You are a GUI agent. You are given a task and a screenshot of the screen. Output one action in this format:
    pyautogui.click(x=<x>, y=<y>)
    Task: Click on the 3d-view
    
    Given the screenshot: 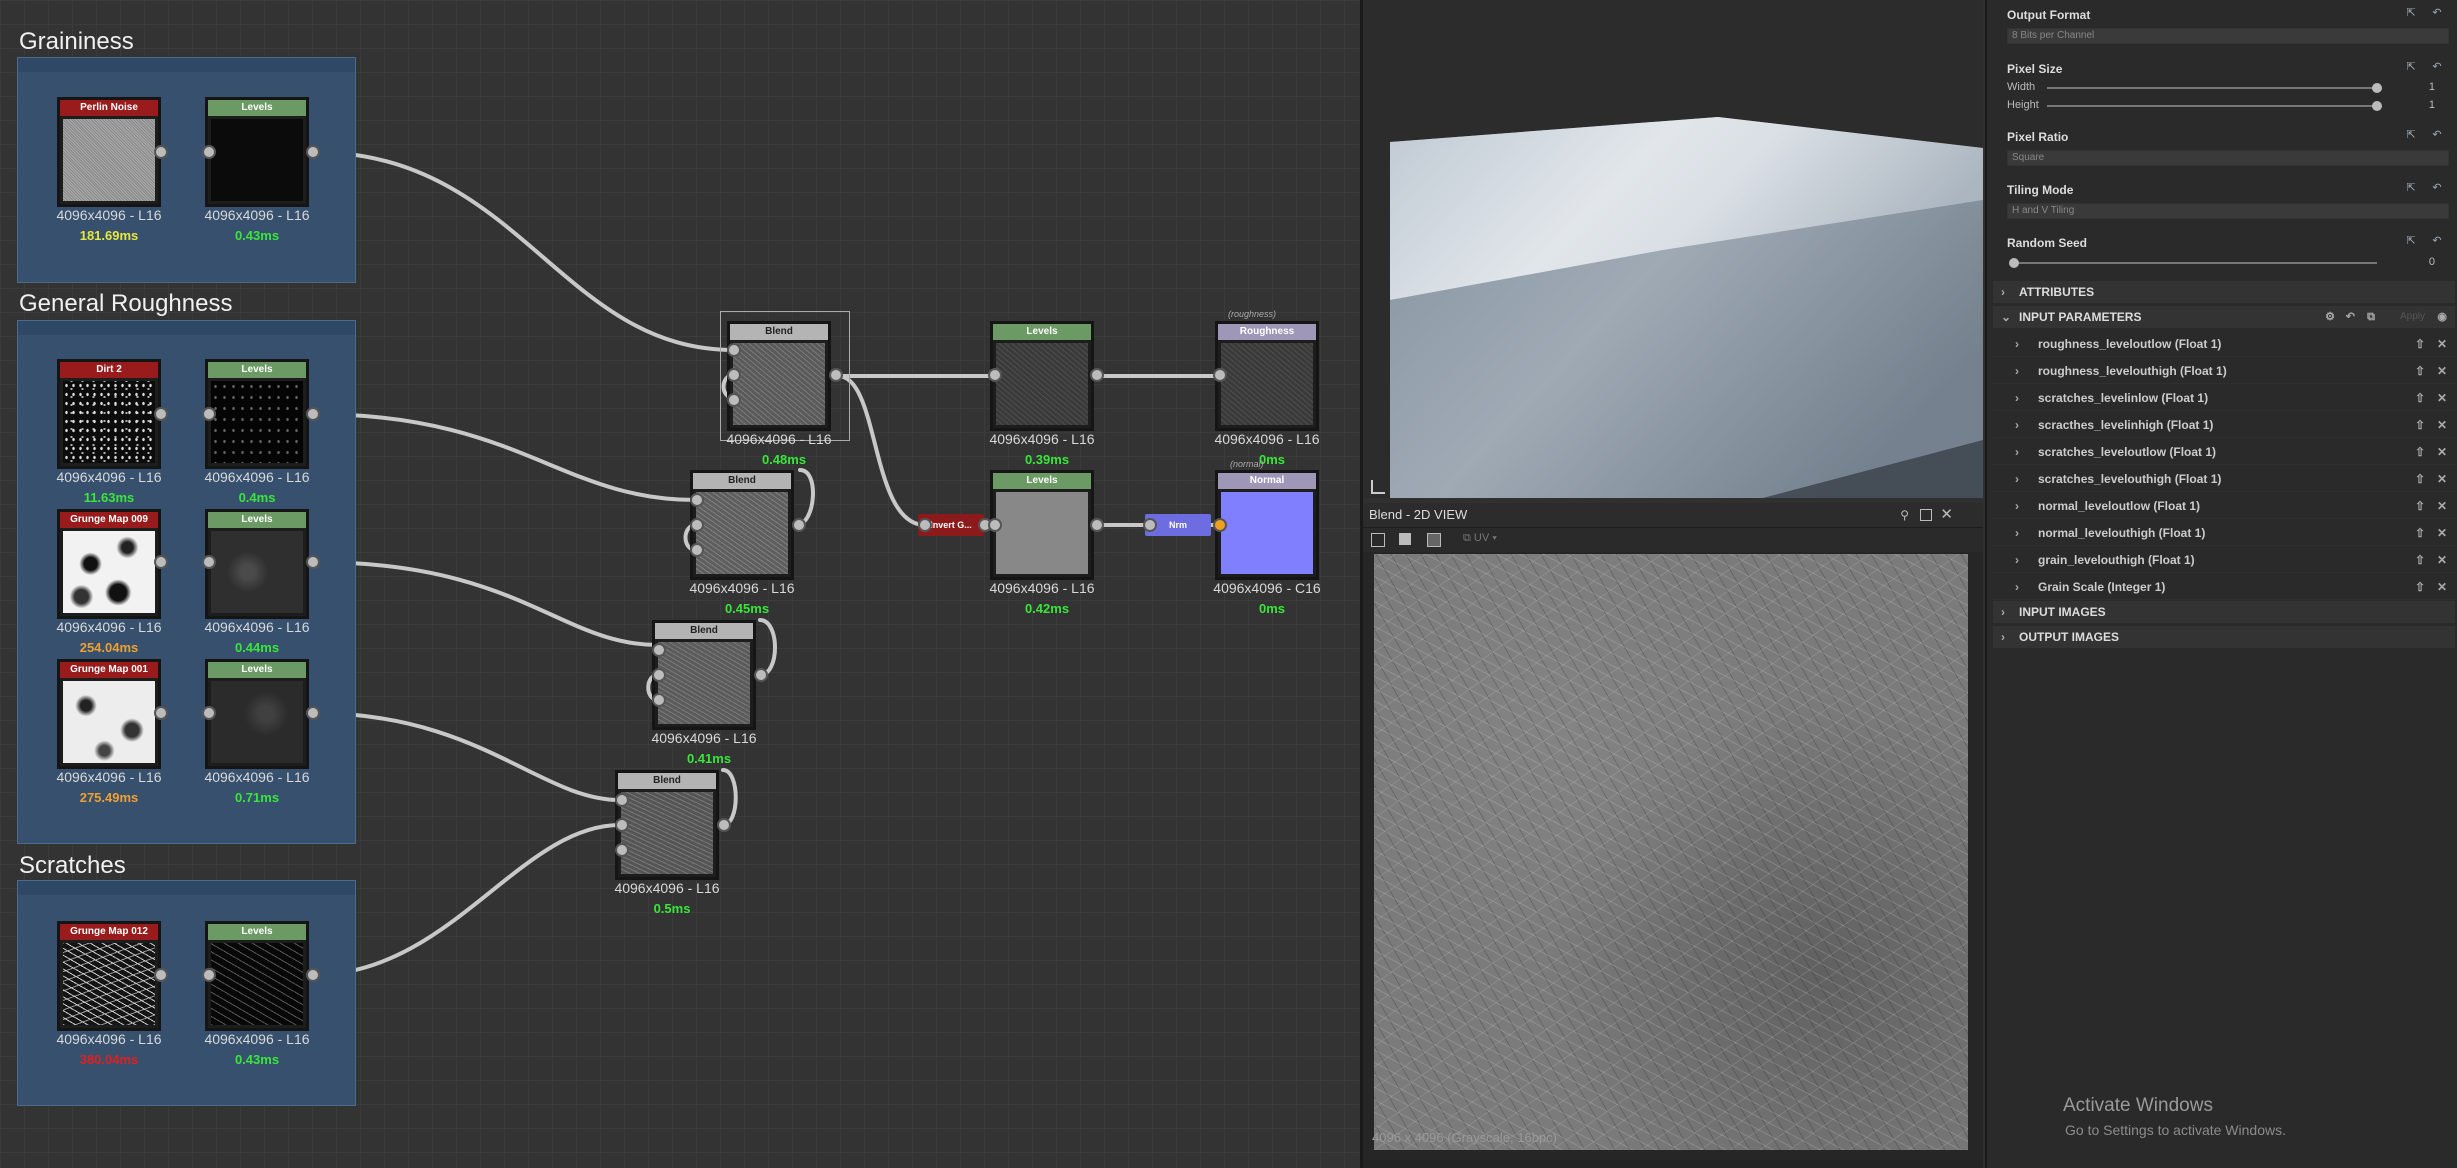 What is the action you would take?
    pyautogui.click(x=1673, y=249)
    